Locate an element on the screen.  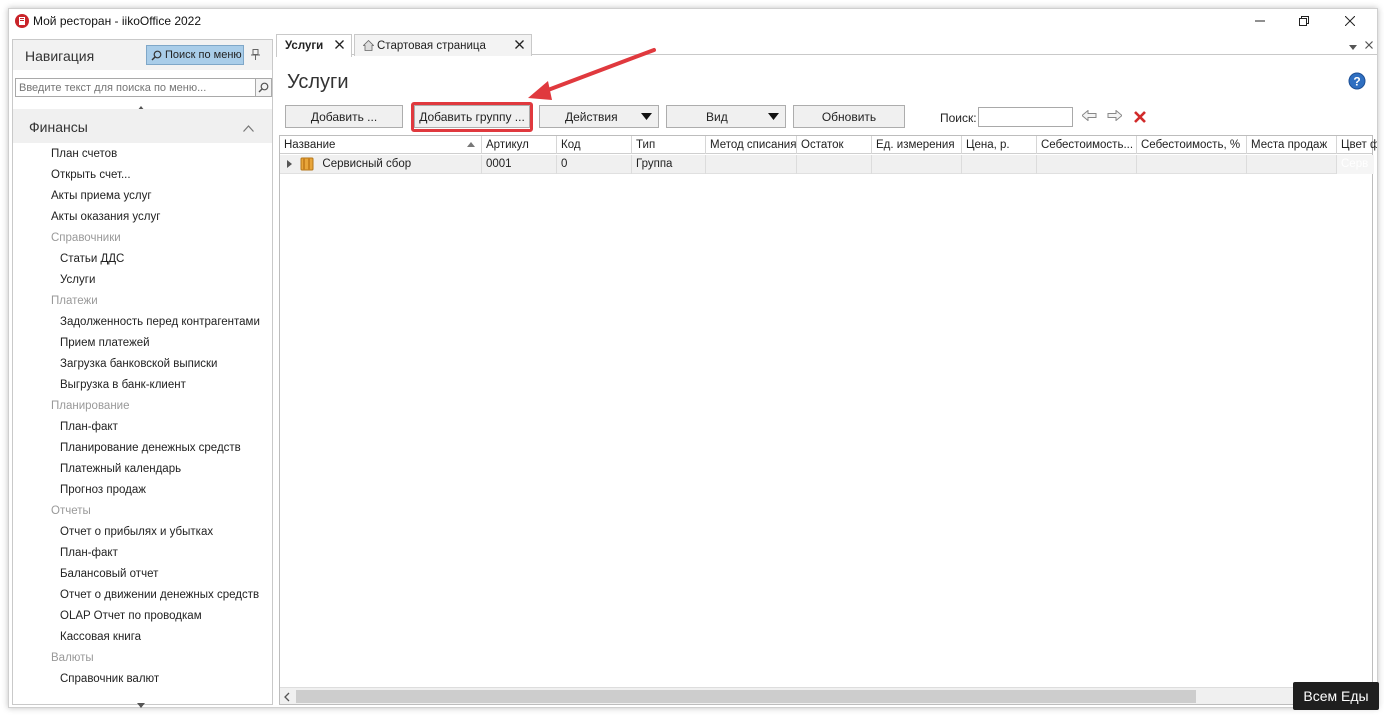
refresh-button: Обновить is located at coordinates (849, 116).